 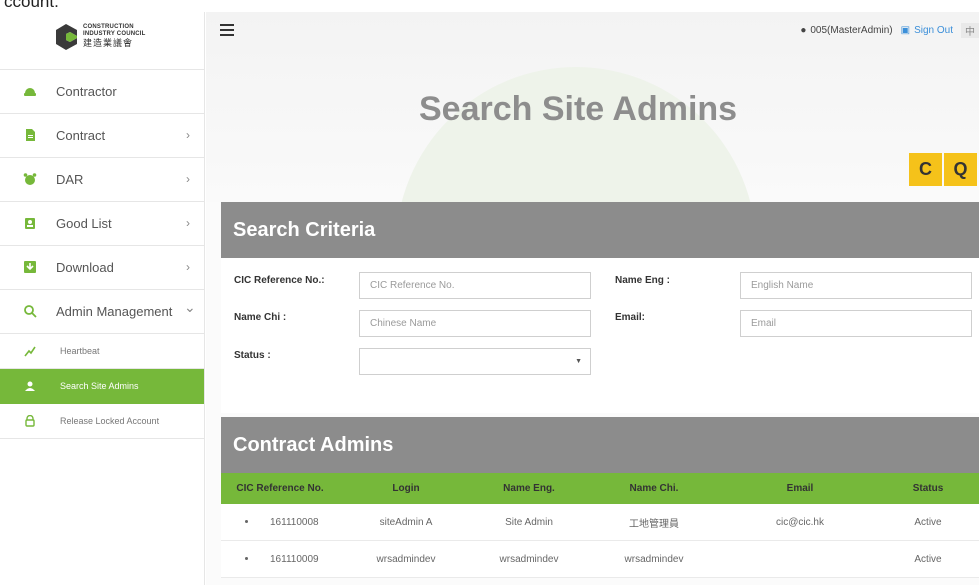 I want to click on column-header: Name Chi., so click(x=654, y=488).